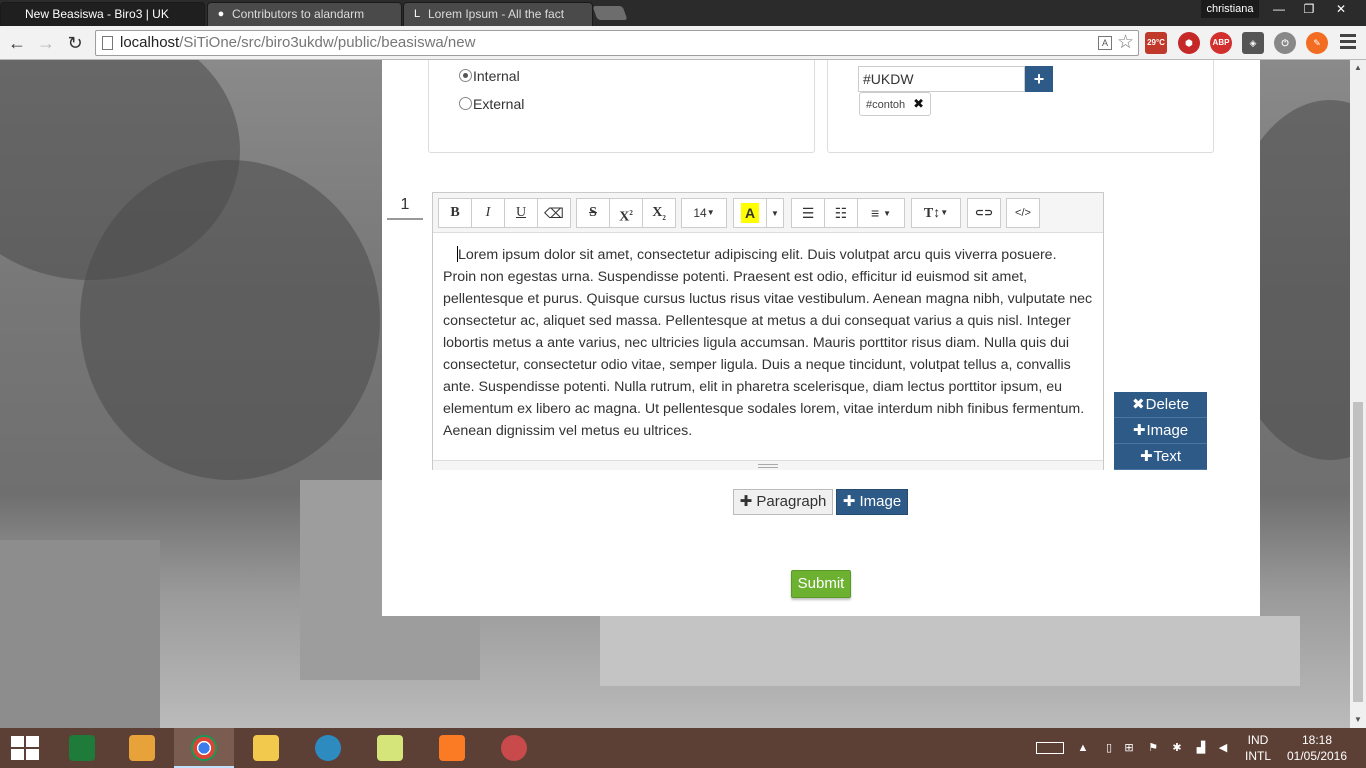 This screenshot has width=1366, height=768. I want to click on code-view-icon: </>, so click(1023, 213).